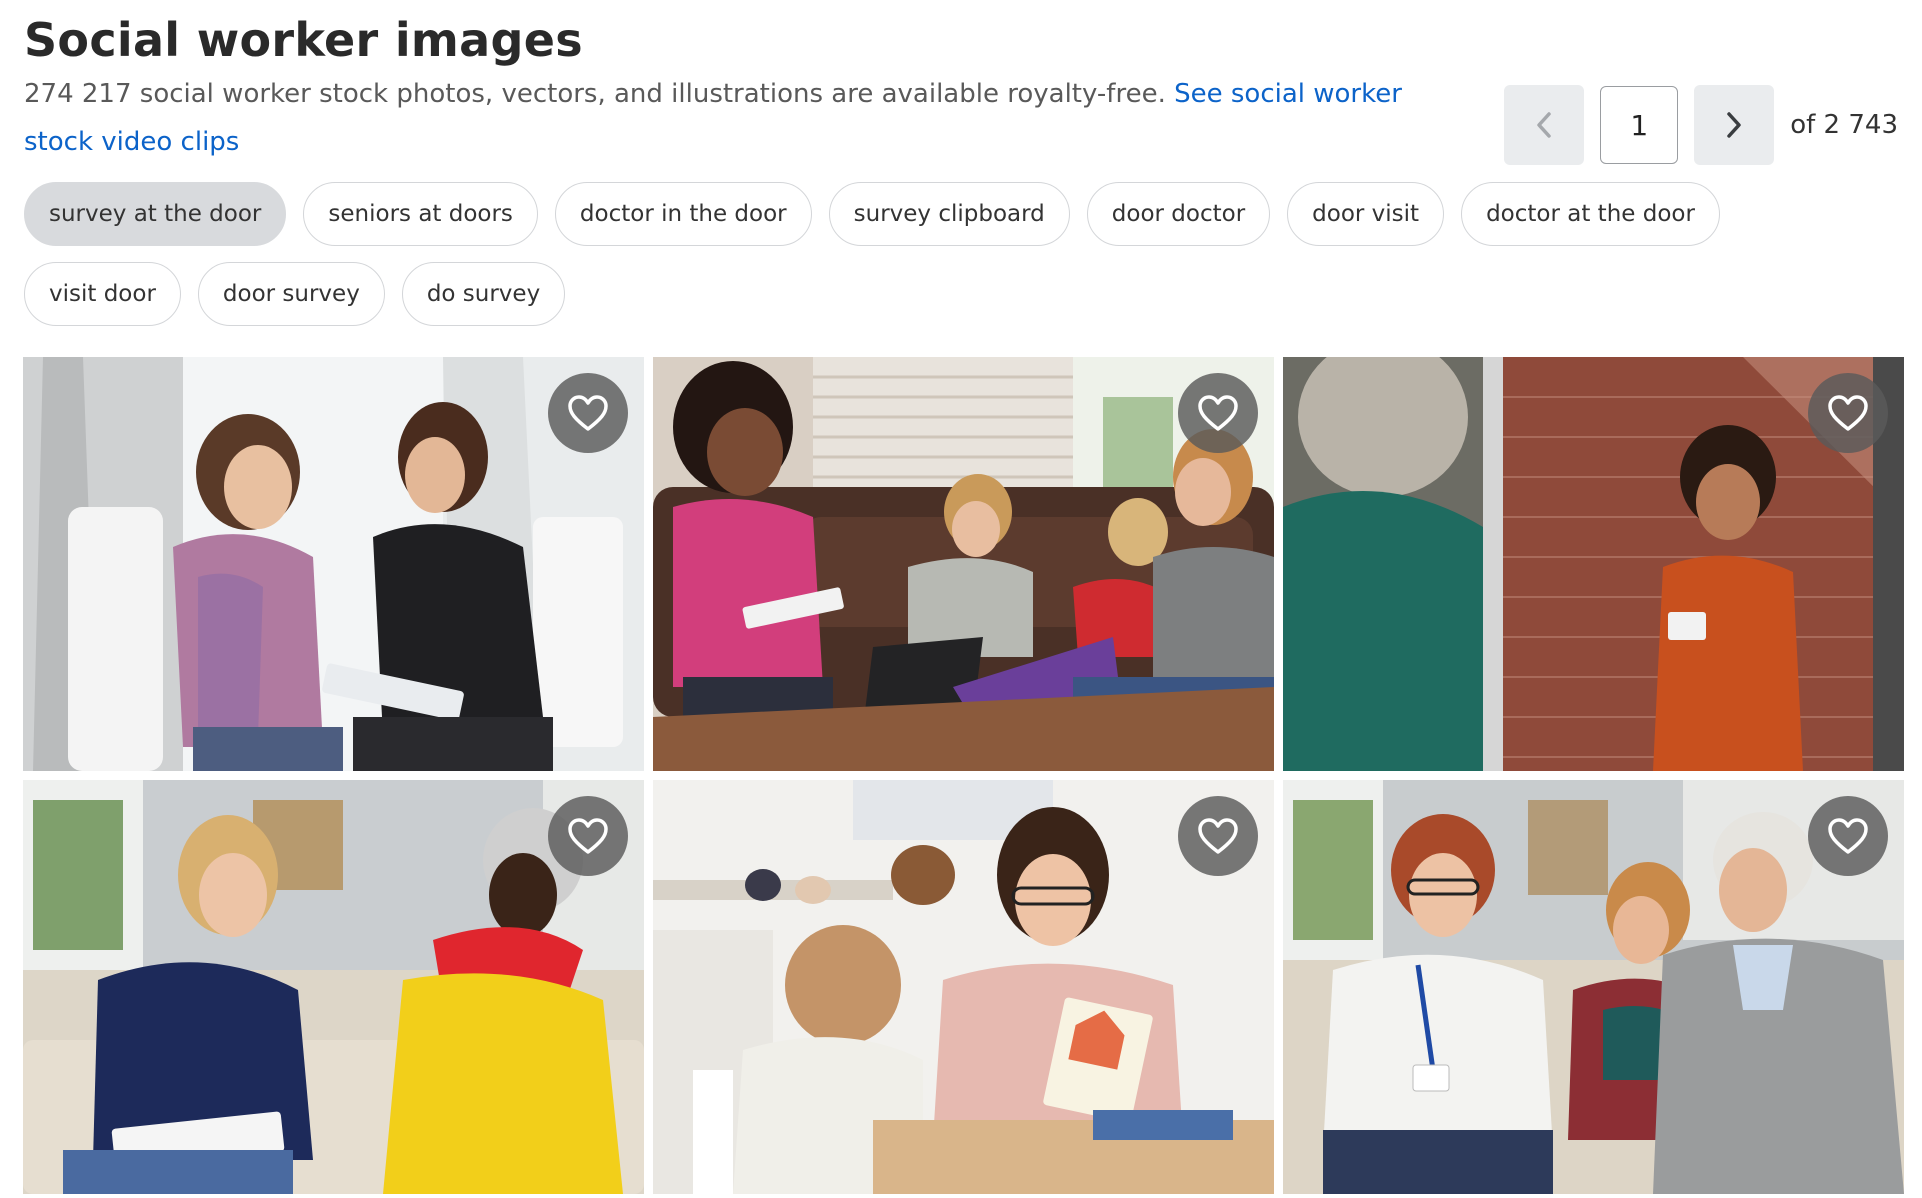  What do you see at coordinates (1590, 214) in the screenshot?
I see `chip-doctor-at-the-door: doctor at the door` at bounding box center [1590, 214].